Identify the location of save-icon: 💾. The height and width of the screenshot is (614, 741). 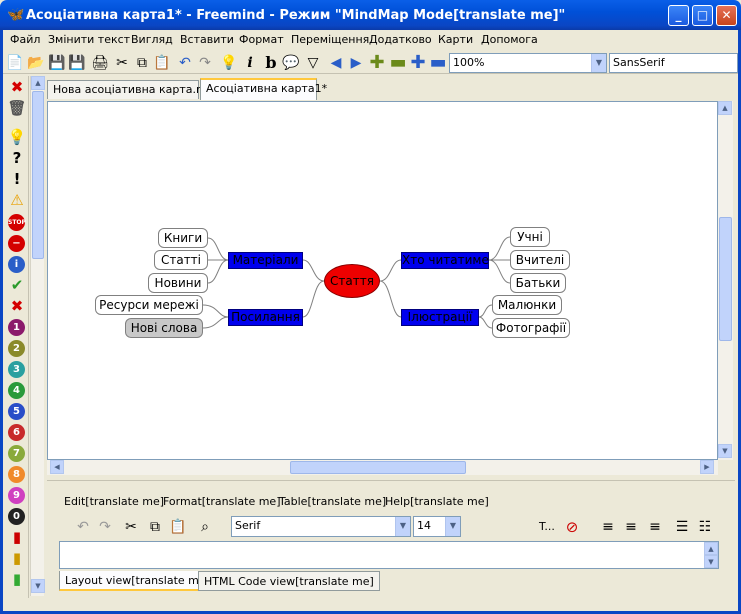
(57, 63).